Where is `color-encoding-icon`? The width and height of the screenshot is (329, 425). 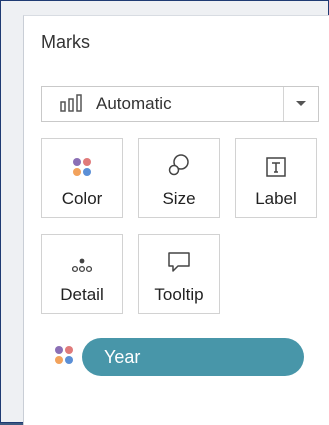 color-encoding-icon is located at coordinates (64, 357).